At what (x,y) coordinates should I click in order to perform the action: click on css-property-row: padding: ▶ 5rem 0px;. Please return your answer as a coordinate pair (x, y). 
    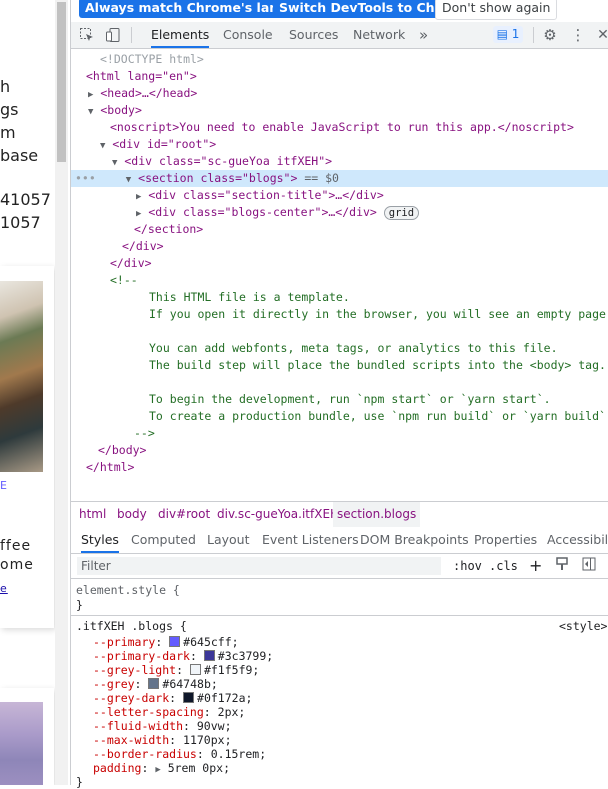
    Looking at the image, I should click on (161, 769).